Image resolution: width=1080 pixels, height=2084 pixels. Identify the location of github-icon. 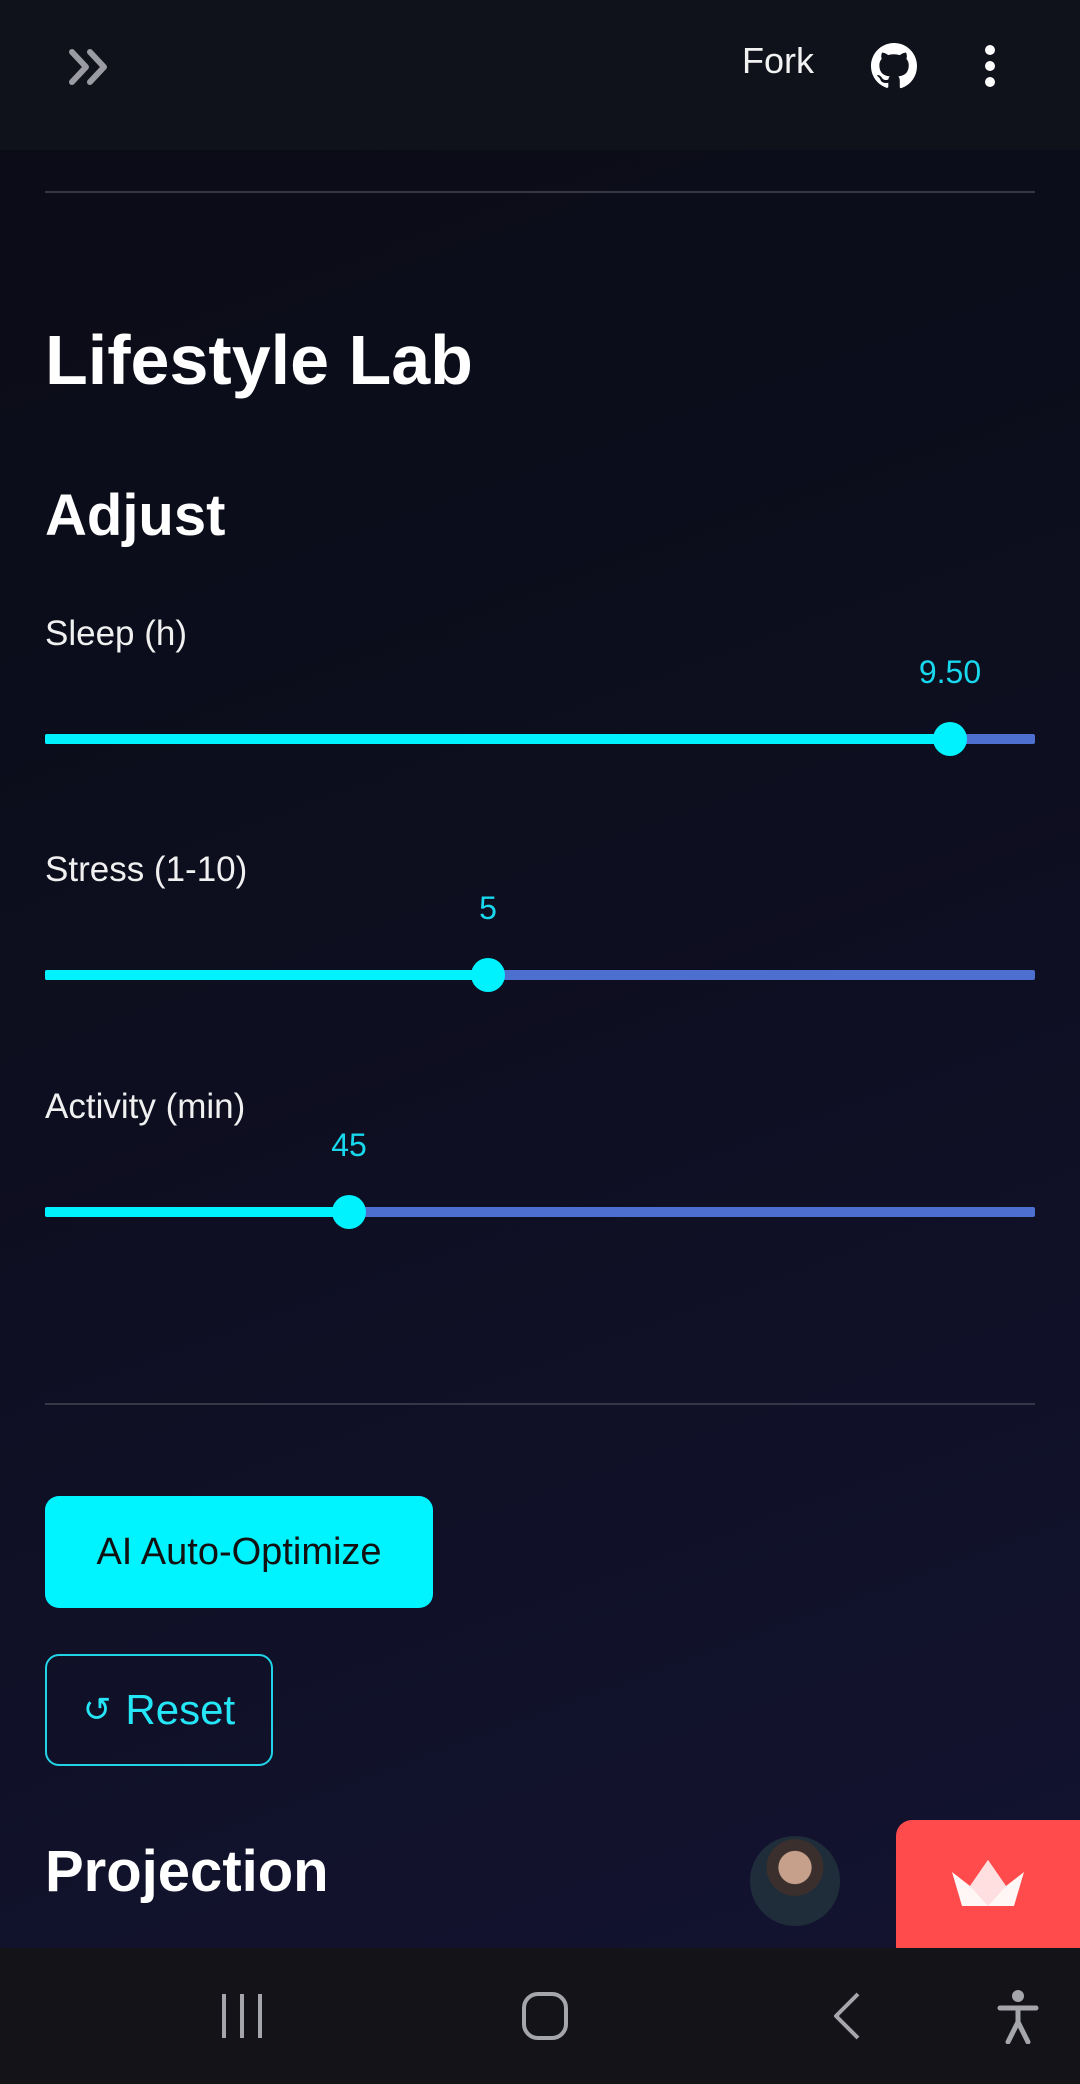
(894, 66).